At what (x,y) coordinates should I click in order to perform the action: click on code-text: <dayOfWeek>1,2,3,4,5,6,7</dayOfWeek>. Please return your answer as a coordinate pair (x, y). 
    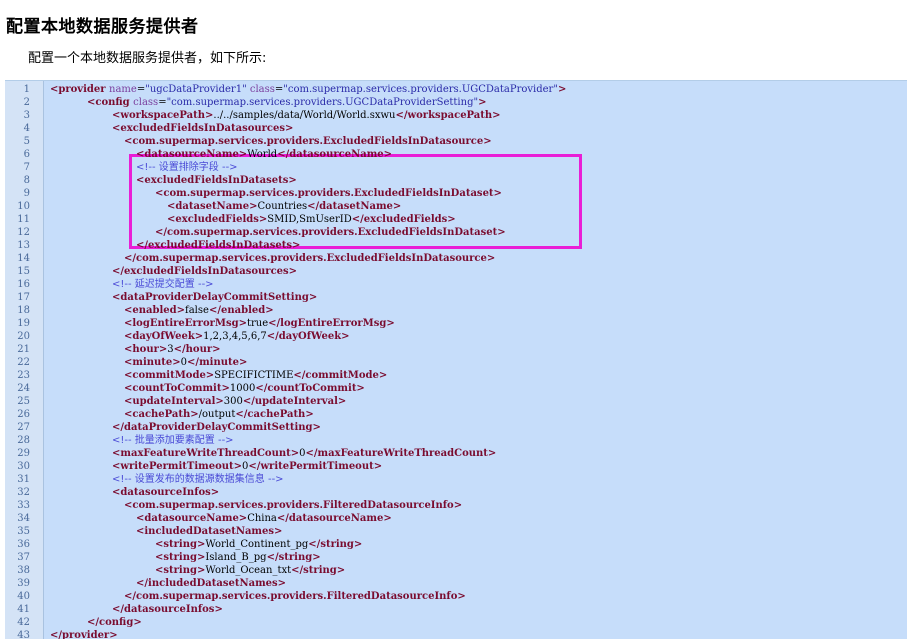
    Looking at the image, I should click on (237, 336).